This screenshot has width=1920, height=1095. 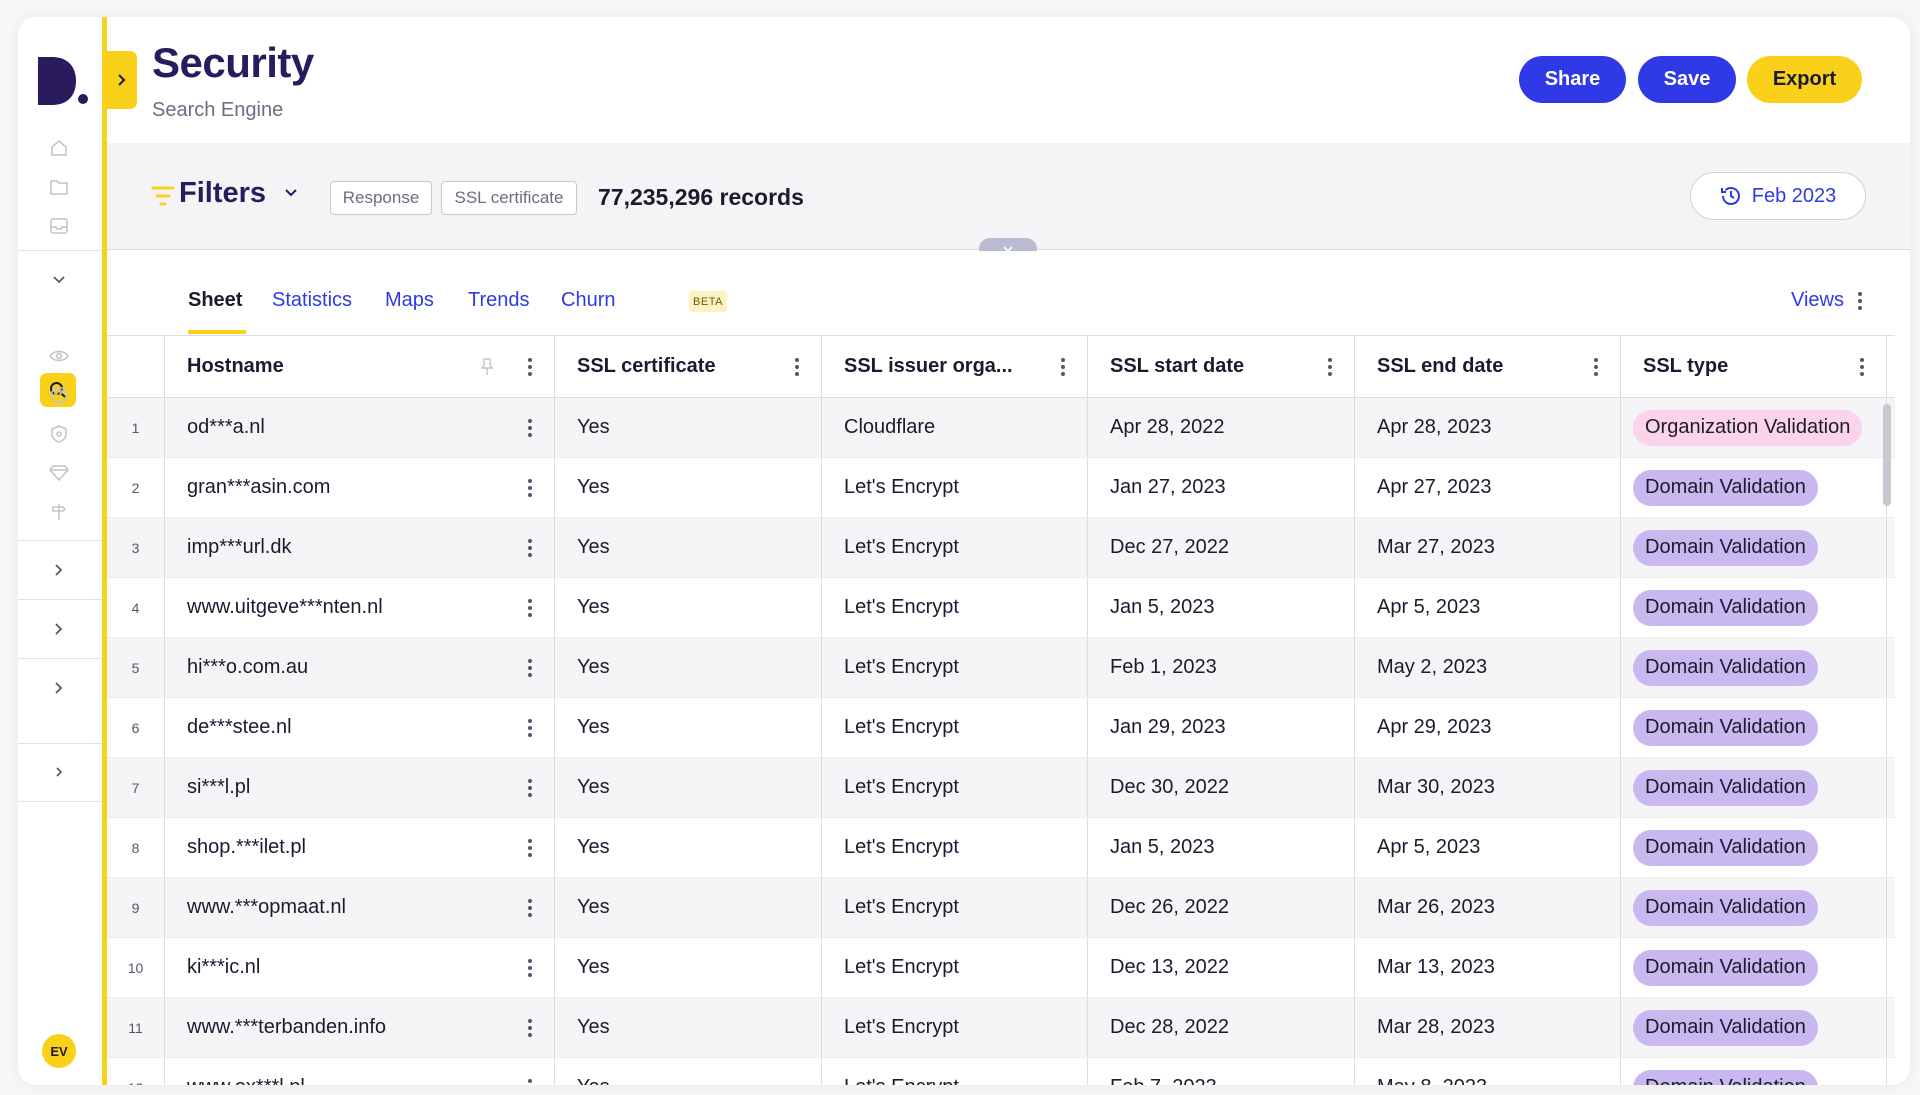 I want to click on inbox-icon, so click(x=59, y=226).